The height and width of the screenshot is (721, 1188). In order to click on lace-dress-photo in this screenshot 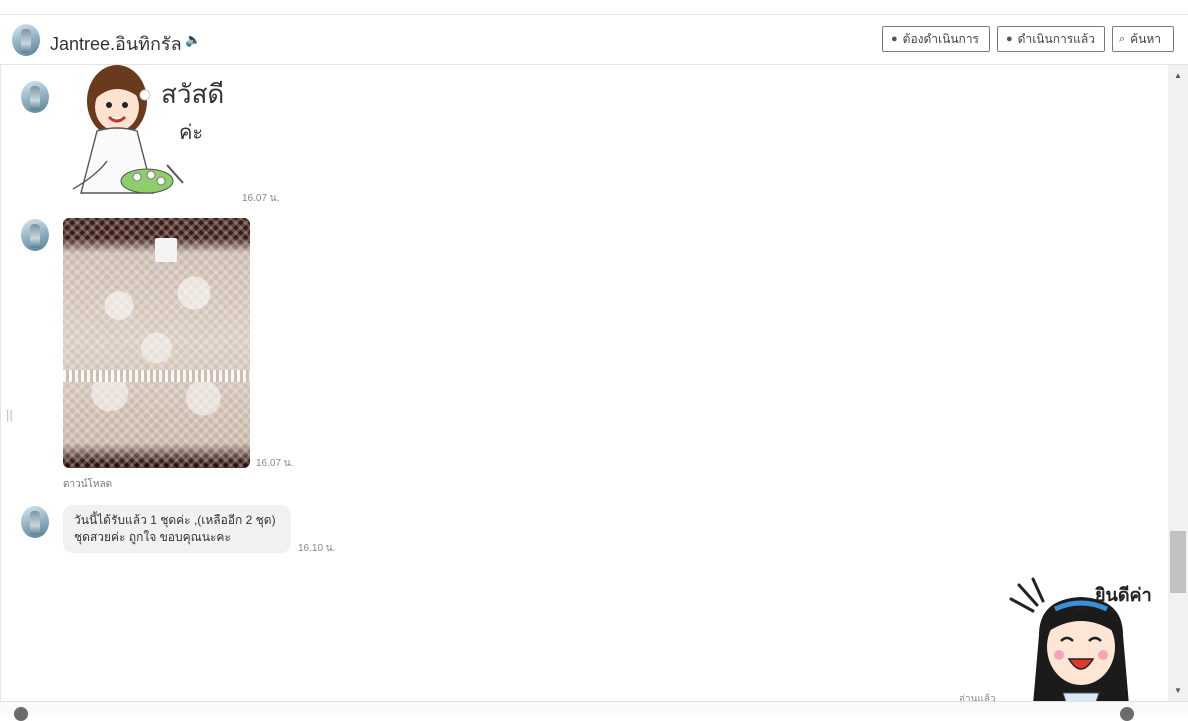, I will do `click(156, 343)`.